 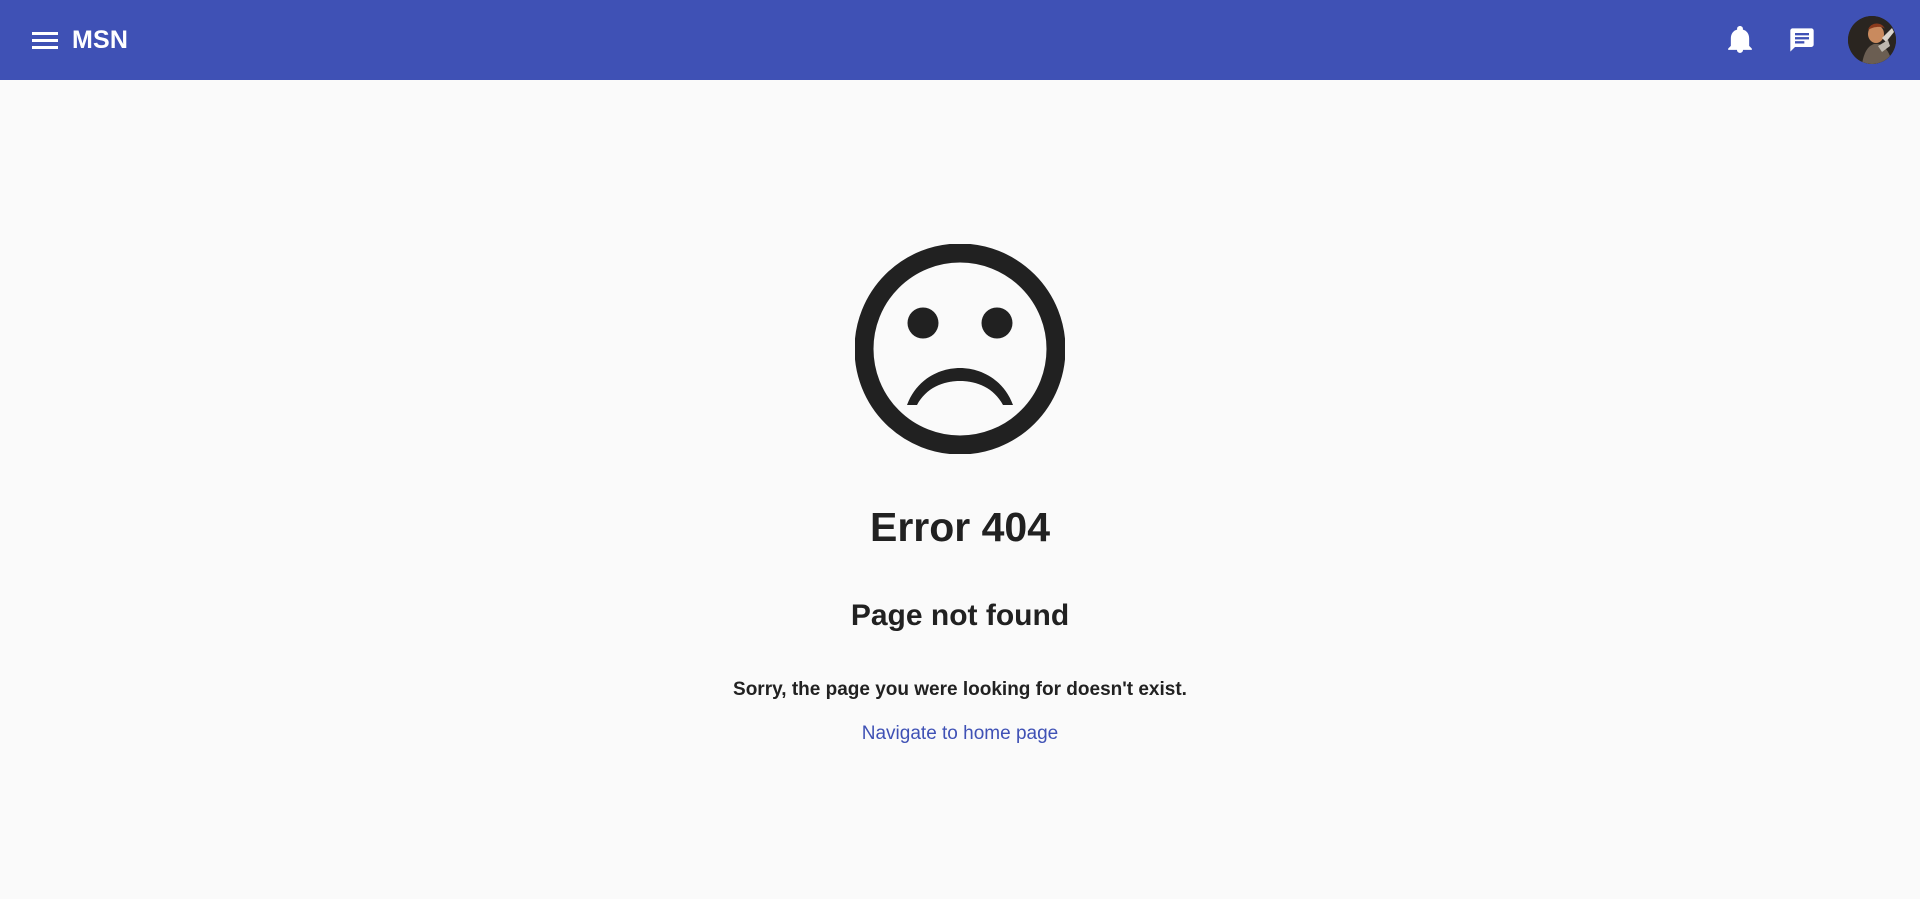 I want to click on avatar-image, so click(x=1872, y=40).